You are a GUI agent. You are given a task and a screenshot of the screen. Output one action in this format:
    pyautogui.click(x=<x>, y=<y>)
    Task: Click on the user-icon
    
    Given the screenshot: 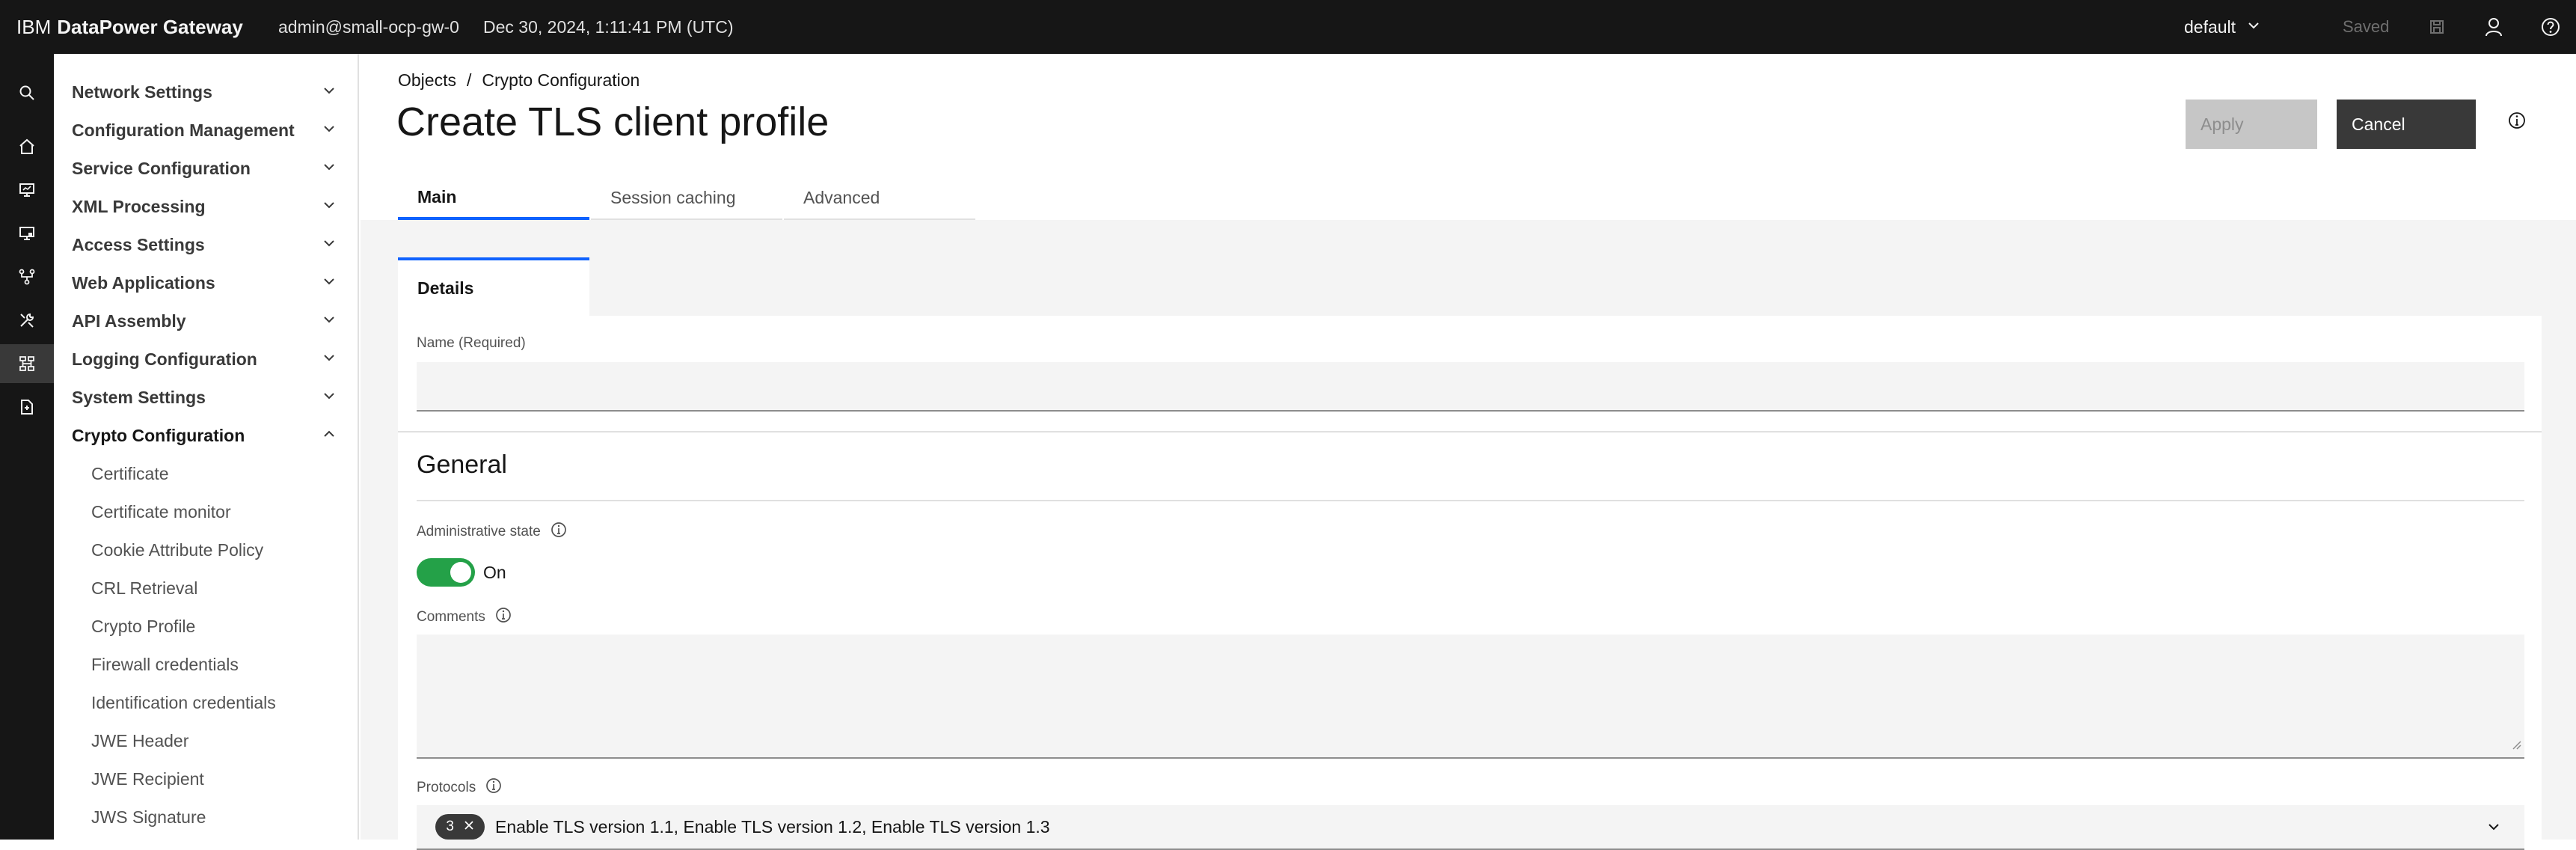 What is the action you would take?
    pyautogui.click(x=2494, y=27)
    